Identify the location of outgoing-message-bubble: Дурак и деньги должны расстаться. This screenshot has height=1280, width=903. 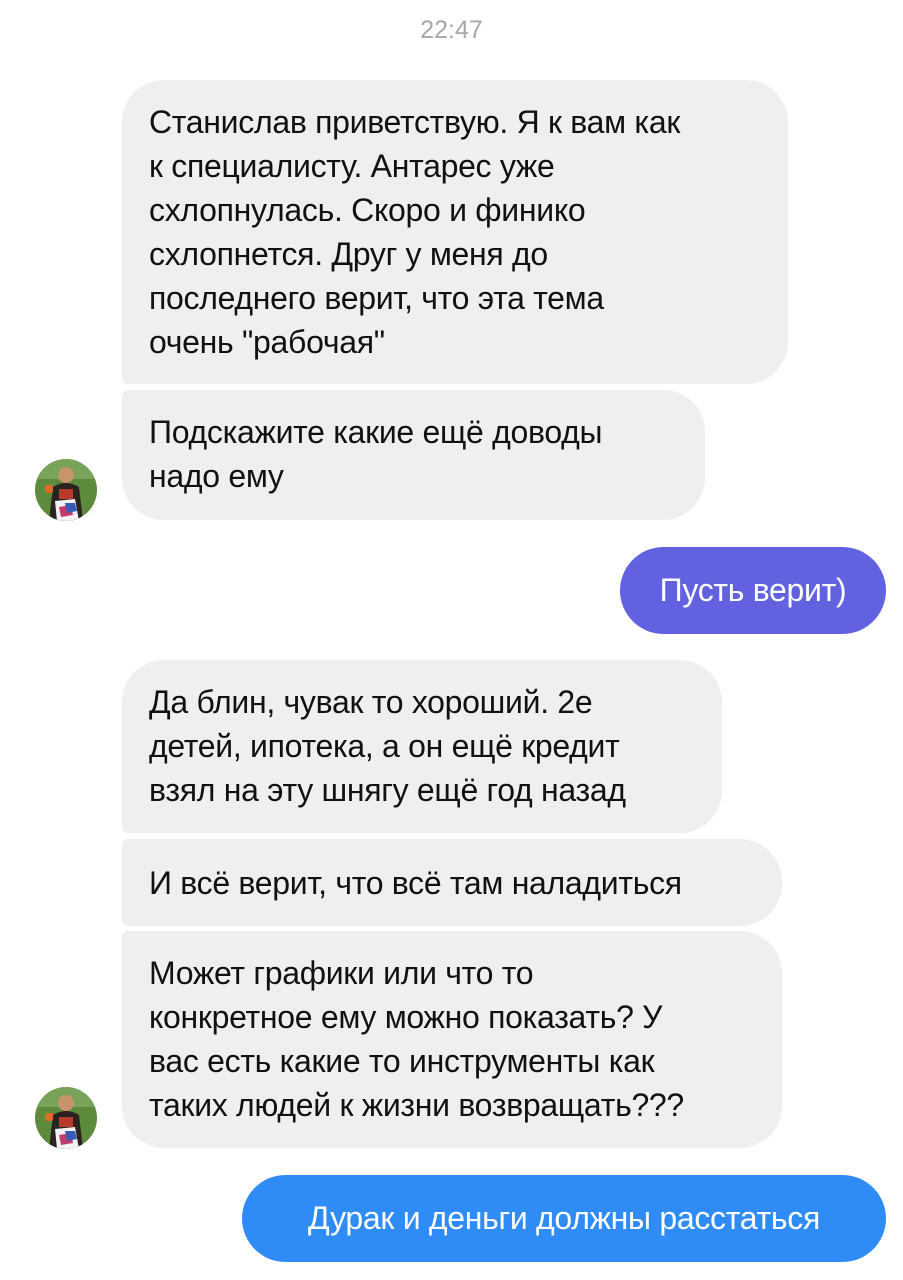
(564, 1218).